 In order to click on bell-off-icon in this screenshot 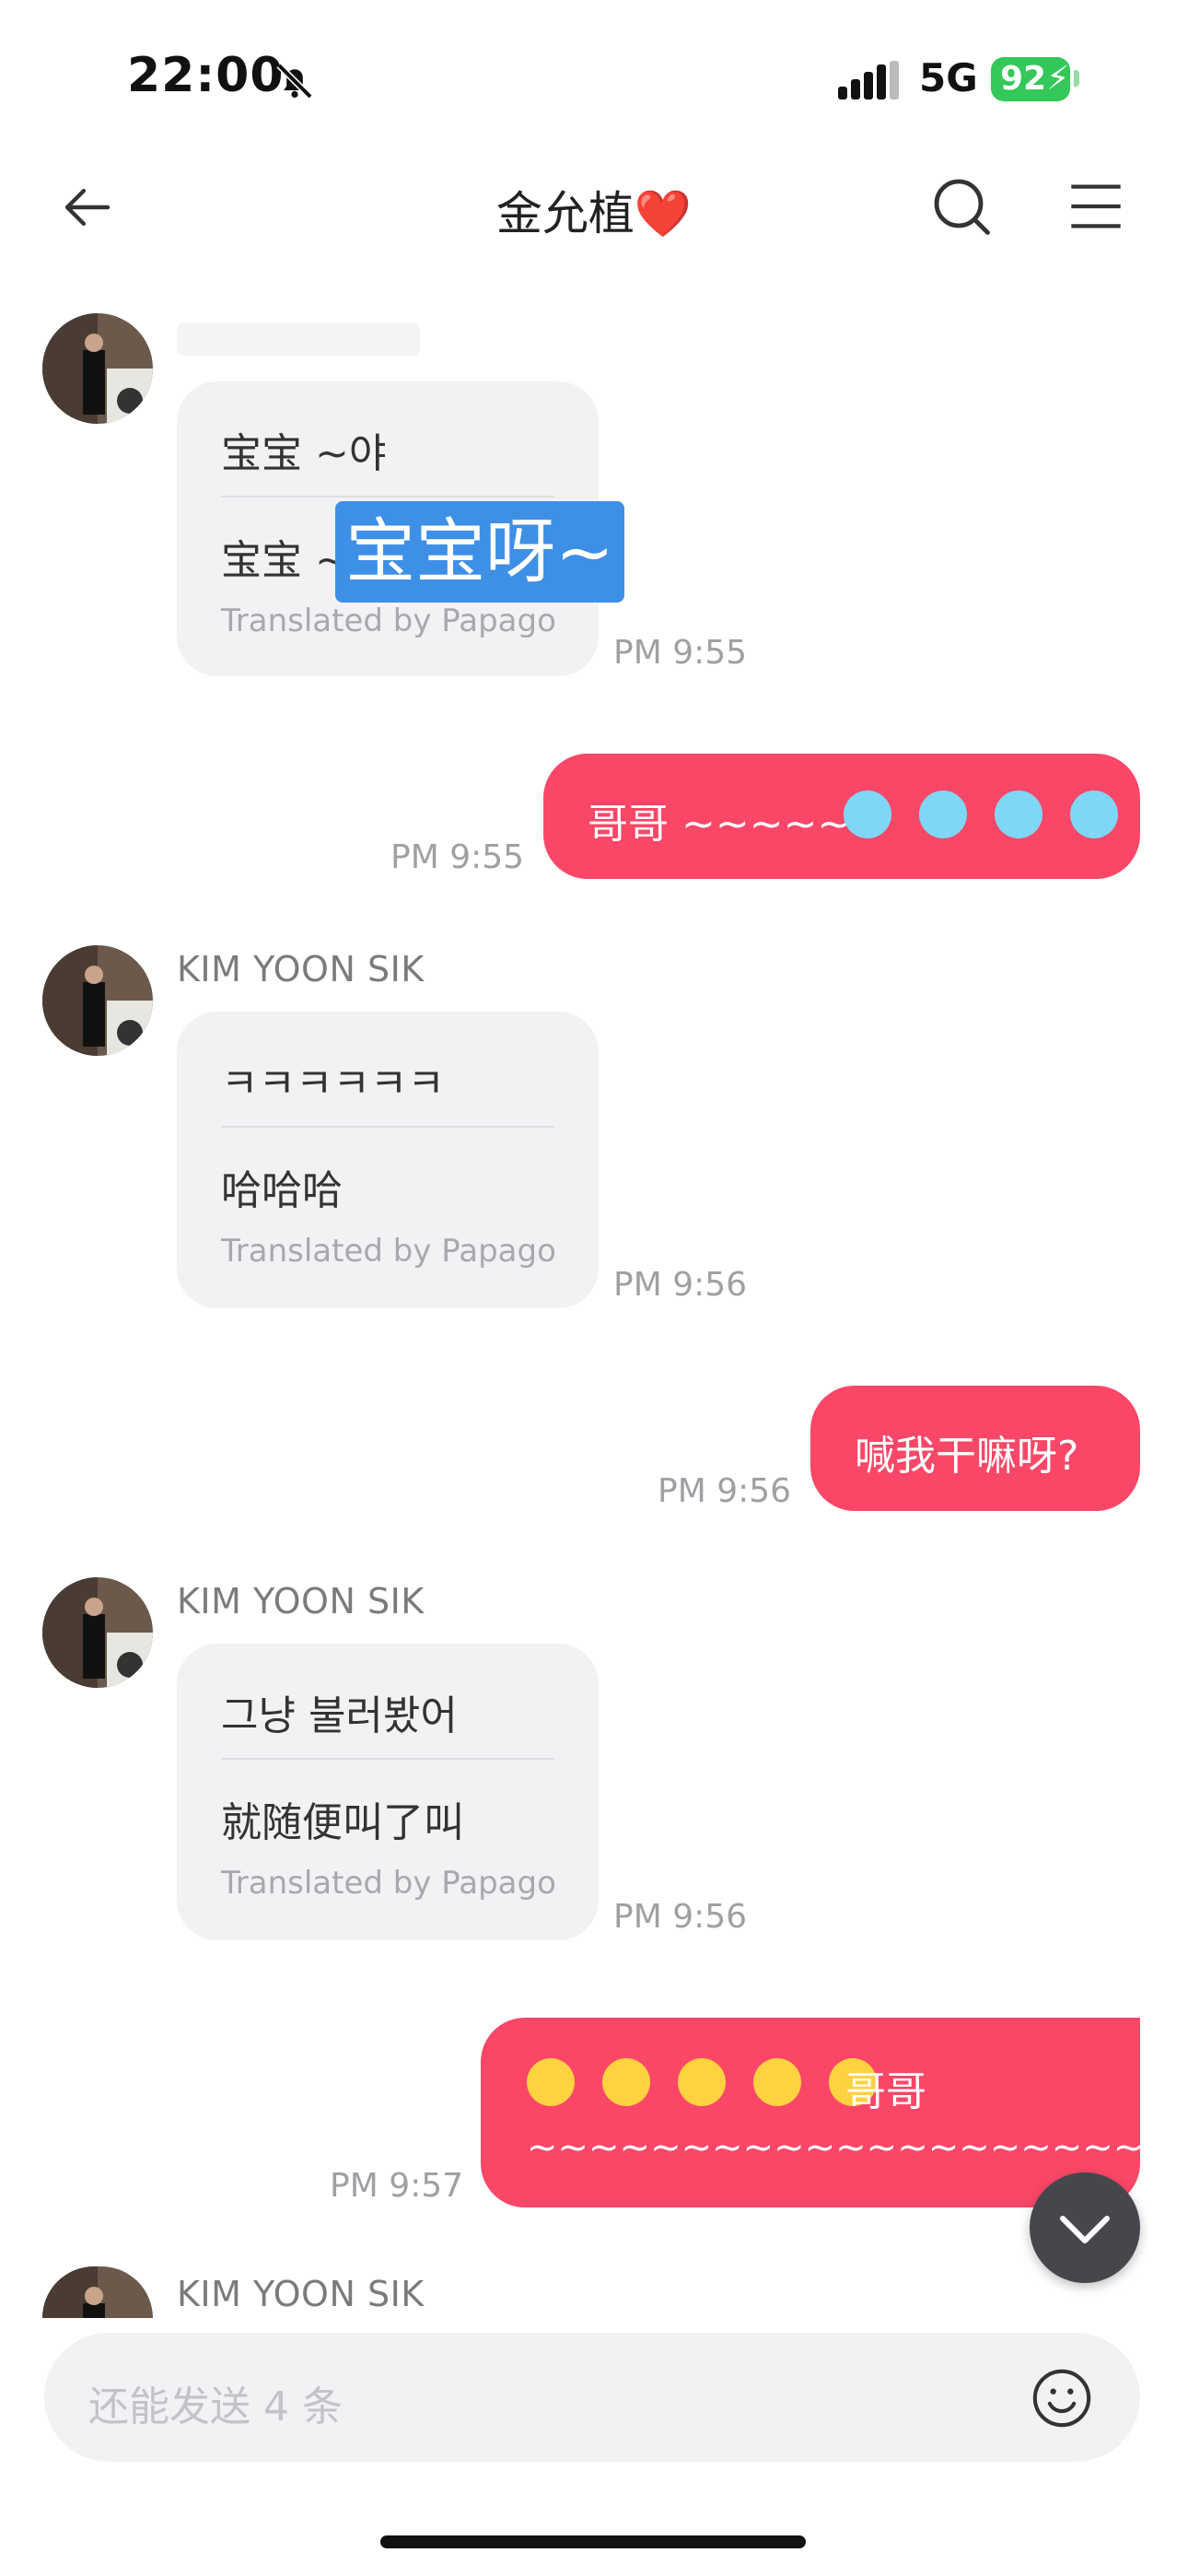, I will do `click(294, 81)`.